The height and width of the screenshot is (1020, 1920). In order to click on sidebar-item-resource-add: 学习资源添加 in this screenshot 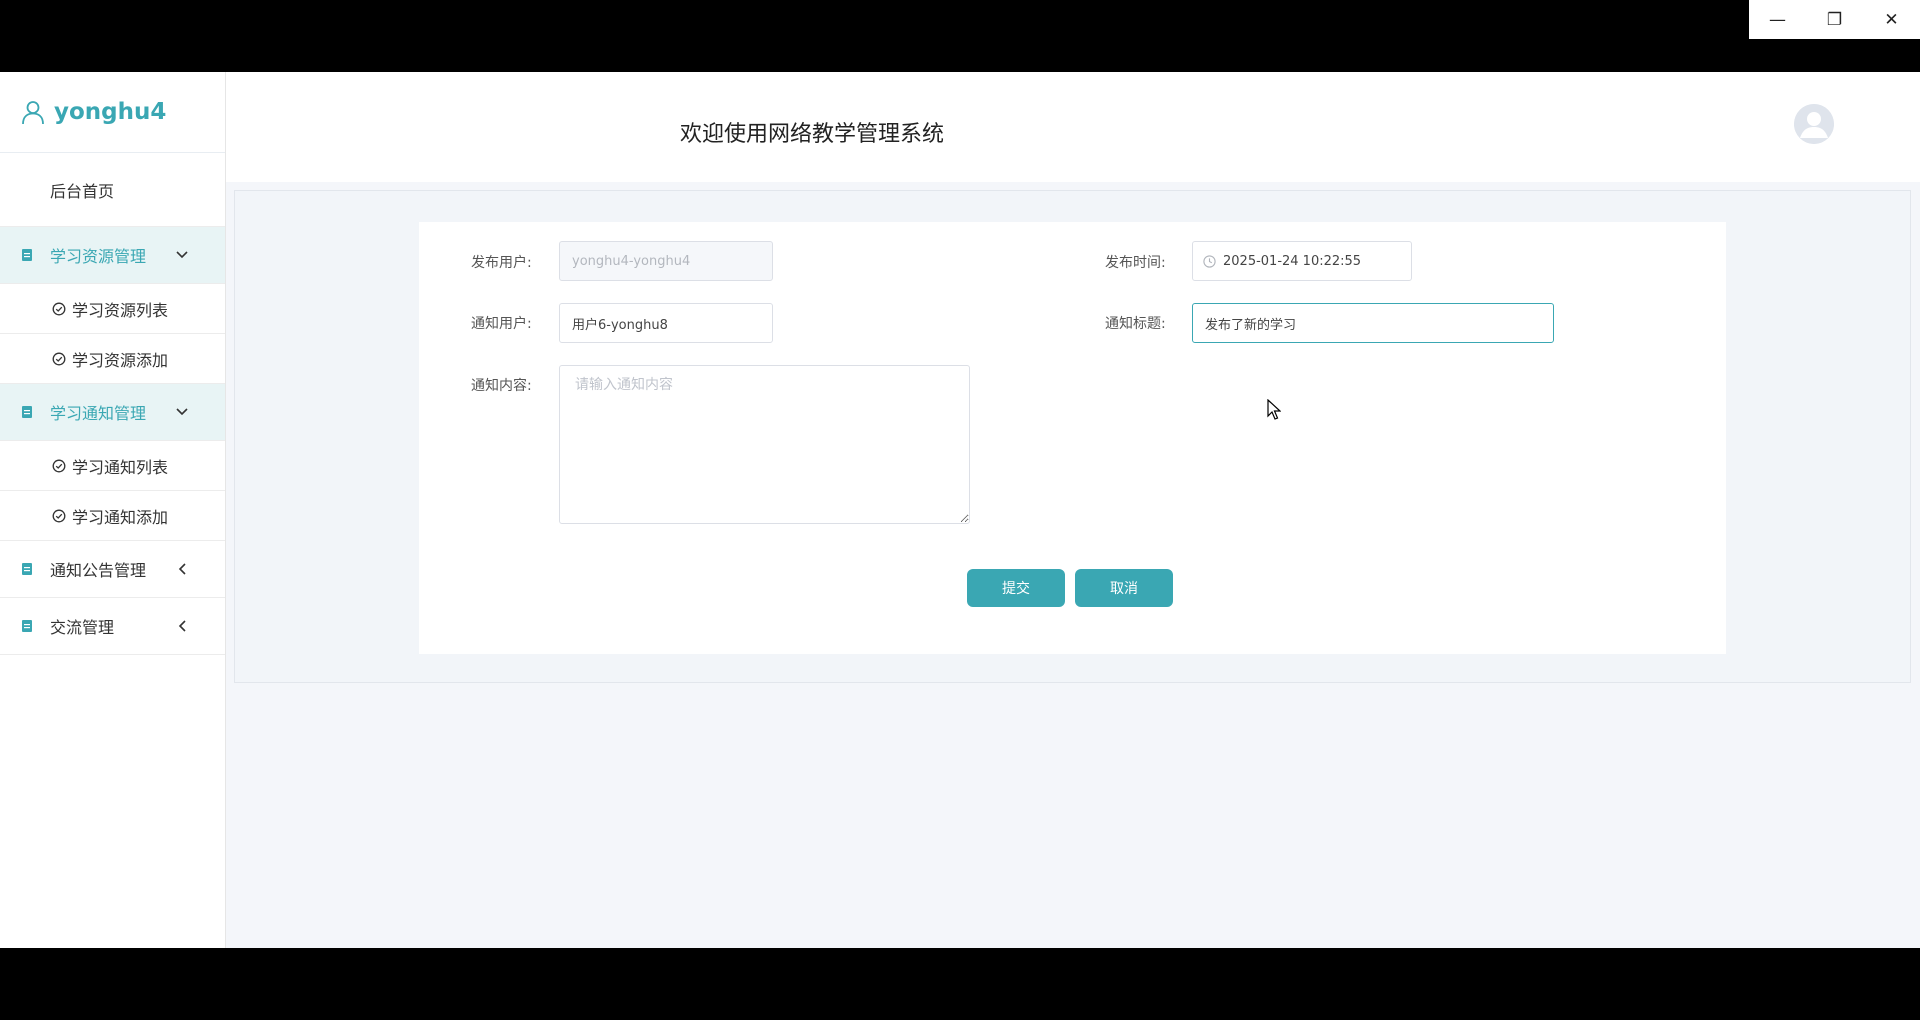, I will do `click(112, 359)`.